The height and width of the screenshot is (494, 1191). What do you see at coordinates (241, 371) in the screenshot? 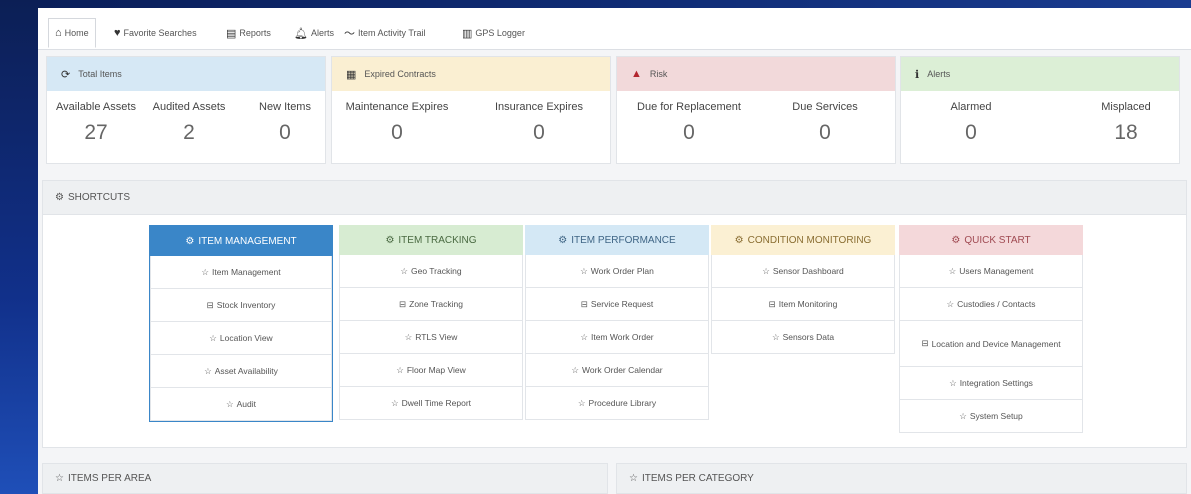
I see `shortcut-asset-availability: ☆ Asset Availability` at bounding box center [241, 371].